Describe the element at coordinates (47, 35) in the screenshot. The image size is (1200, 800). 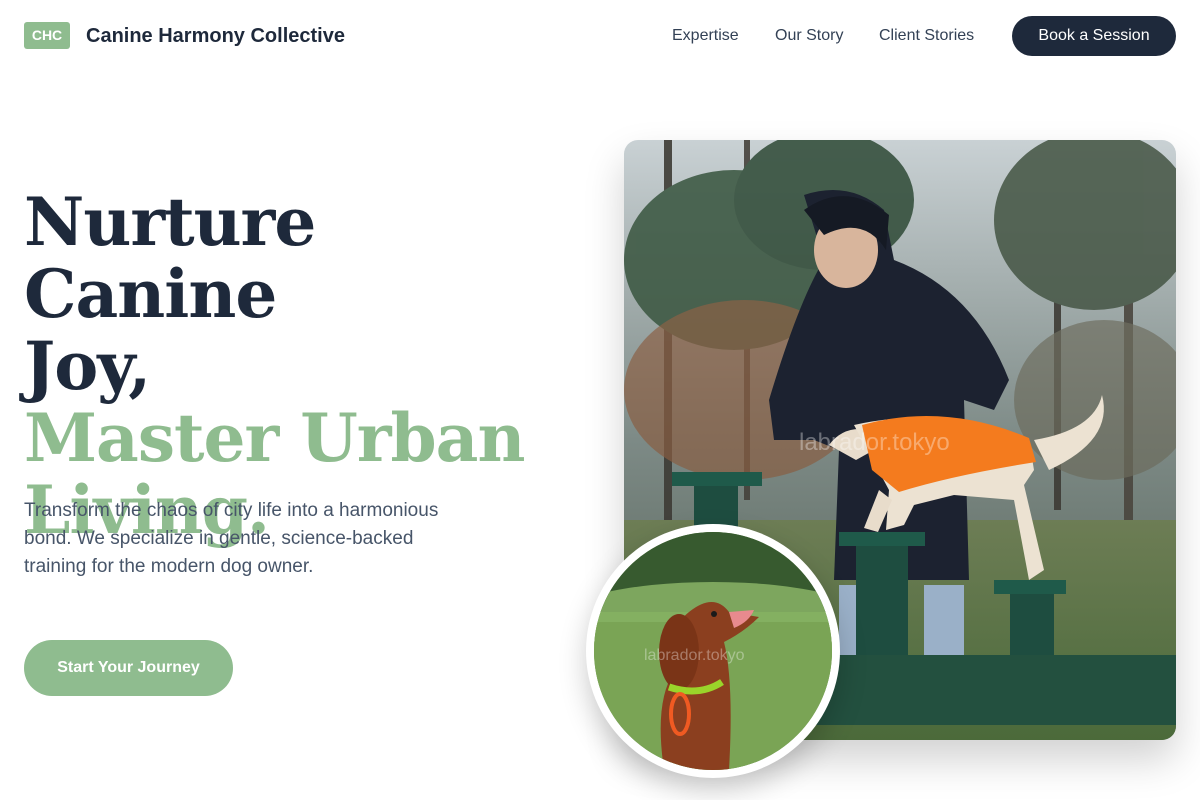
I see `logo-badge: CHC` at that location.